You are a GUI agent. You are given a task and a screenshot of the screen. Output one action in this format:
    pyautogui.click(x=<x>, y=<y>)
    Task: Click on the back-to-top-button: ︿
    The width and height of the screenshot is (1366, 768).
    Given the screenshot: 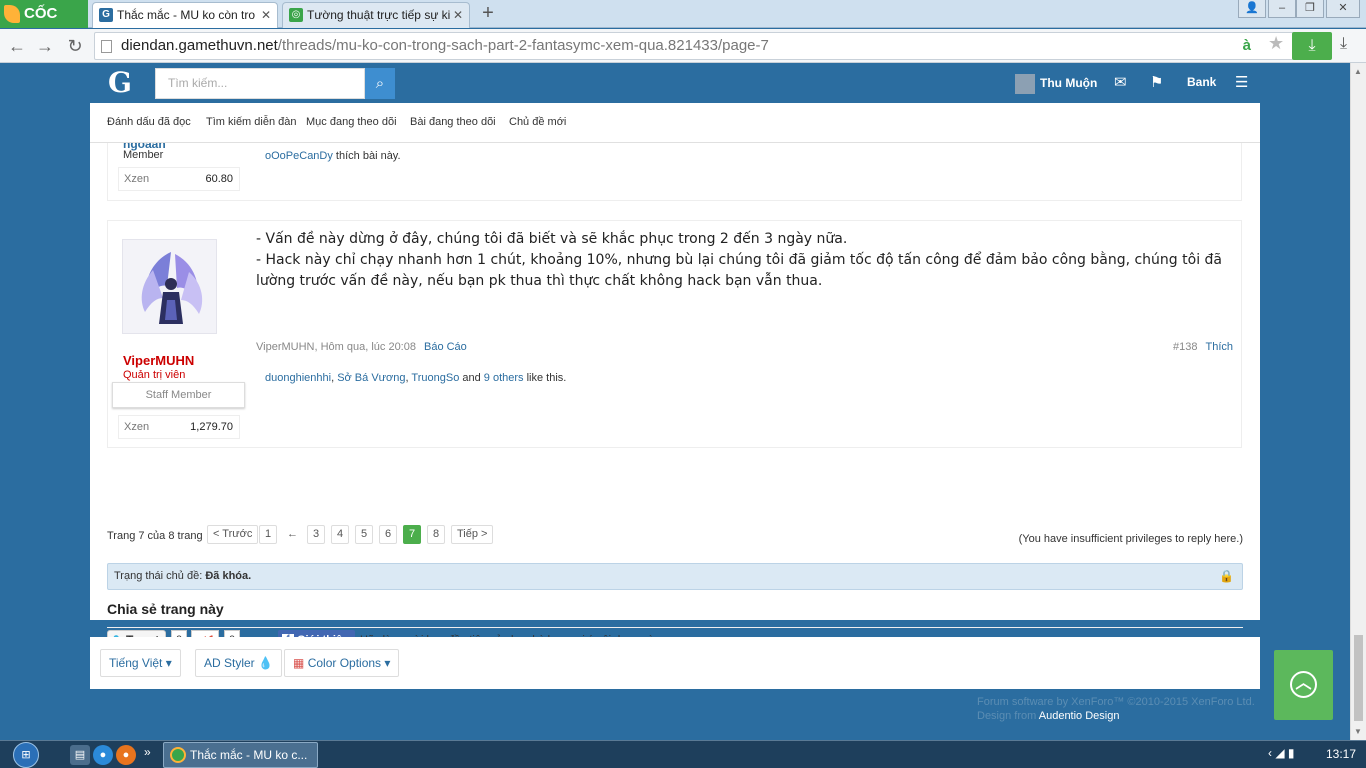 What is the action you would take?
    pyautogui.click(x=1303, y=685)
    